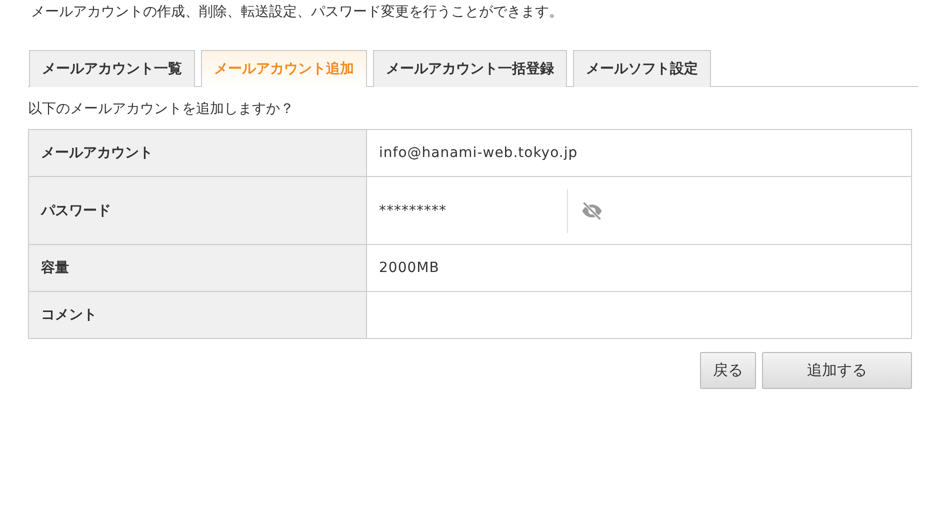  What do you see at coordinates (478, 153) in the screenshot?
I see `row-value: info@hanami-web.tokyo.jp` at bounding box center [478, 153].